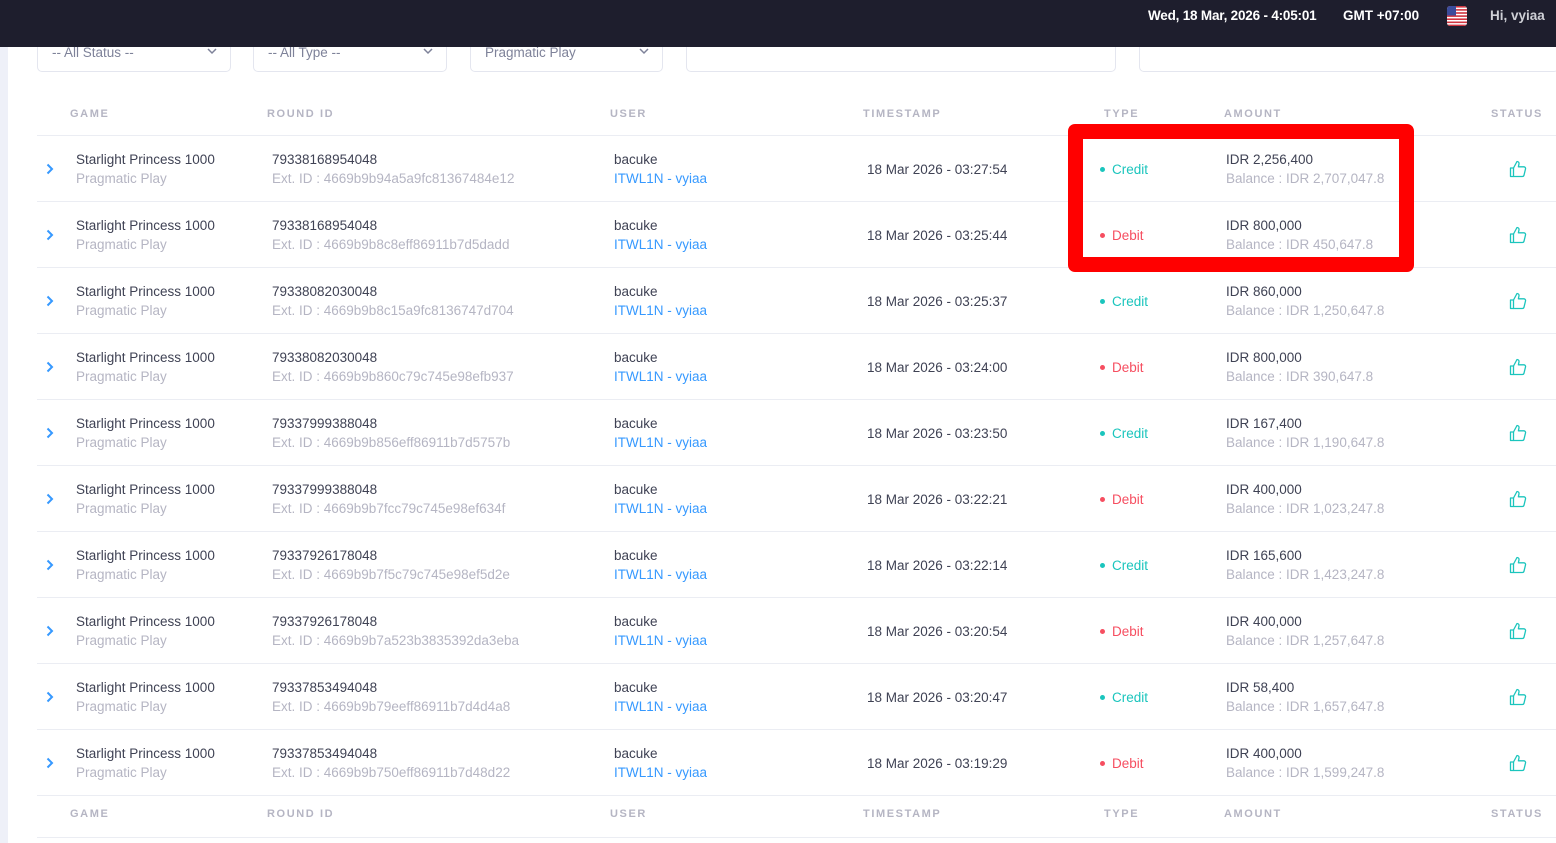  Describe the element at coordinates (389, 508) in the screenshot. I see `ext-id: Ext. ID : 4669b9b7fcc79c745e98ef634f` at that location.